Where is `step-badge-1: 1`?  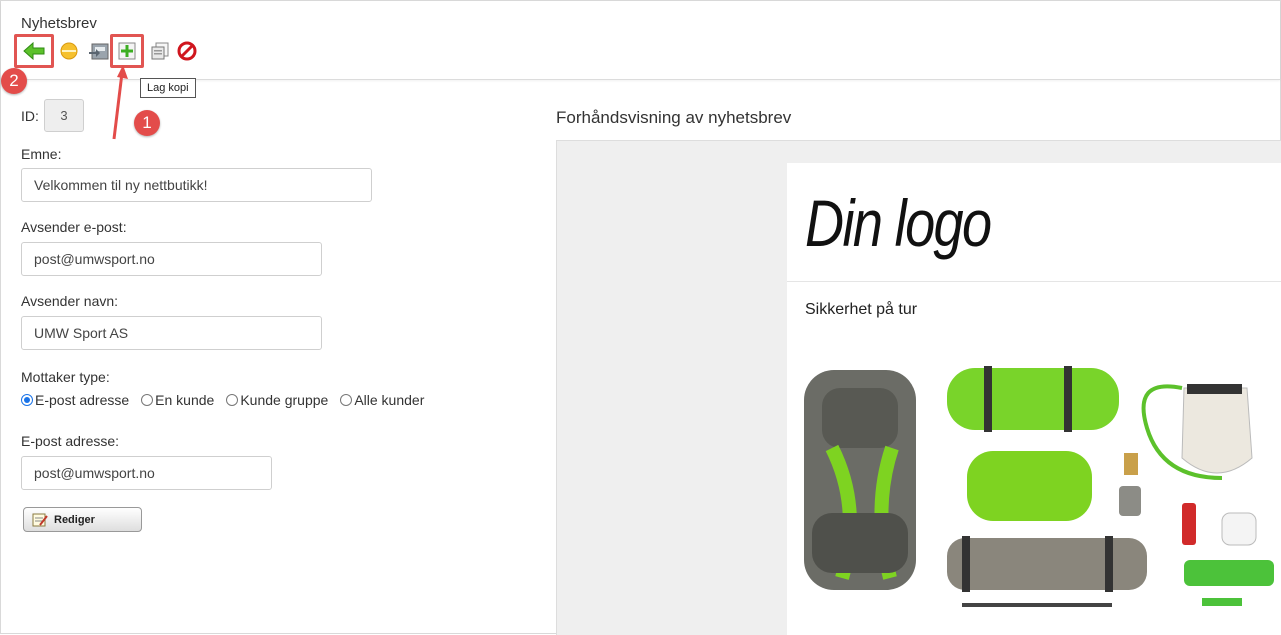 step-badge-1: 1 is located at coordinates (147, 123).